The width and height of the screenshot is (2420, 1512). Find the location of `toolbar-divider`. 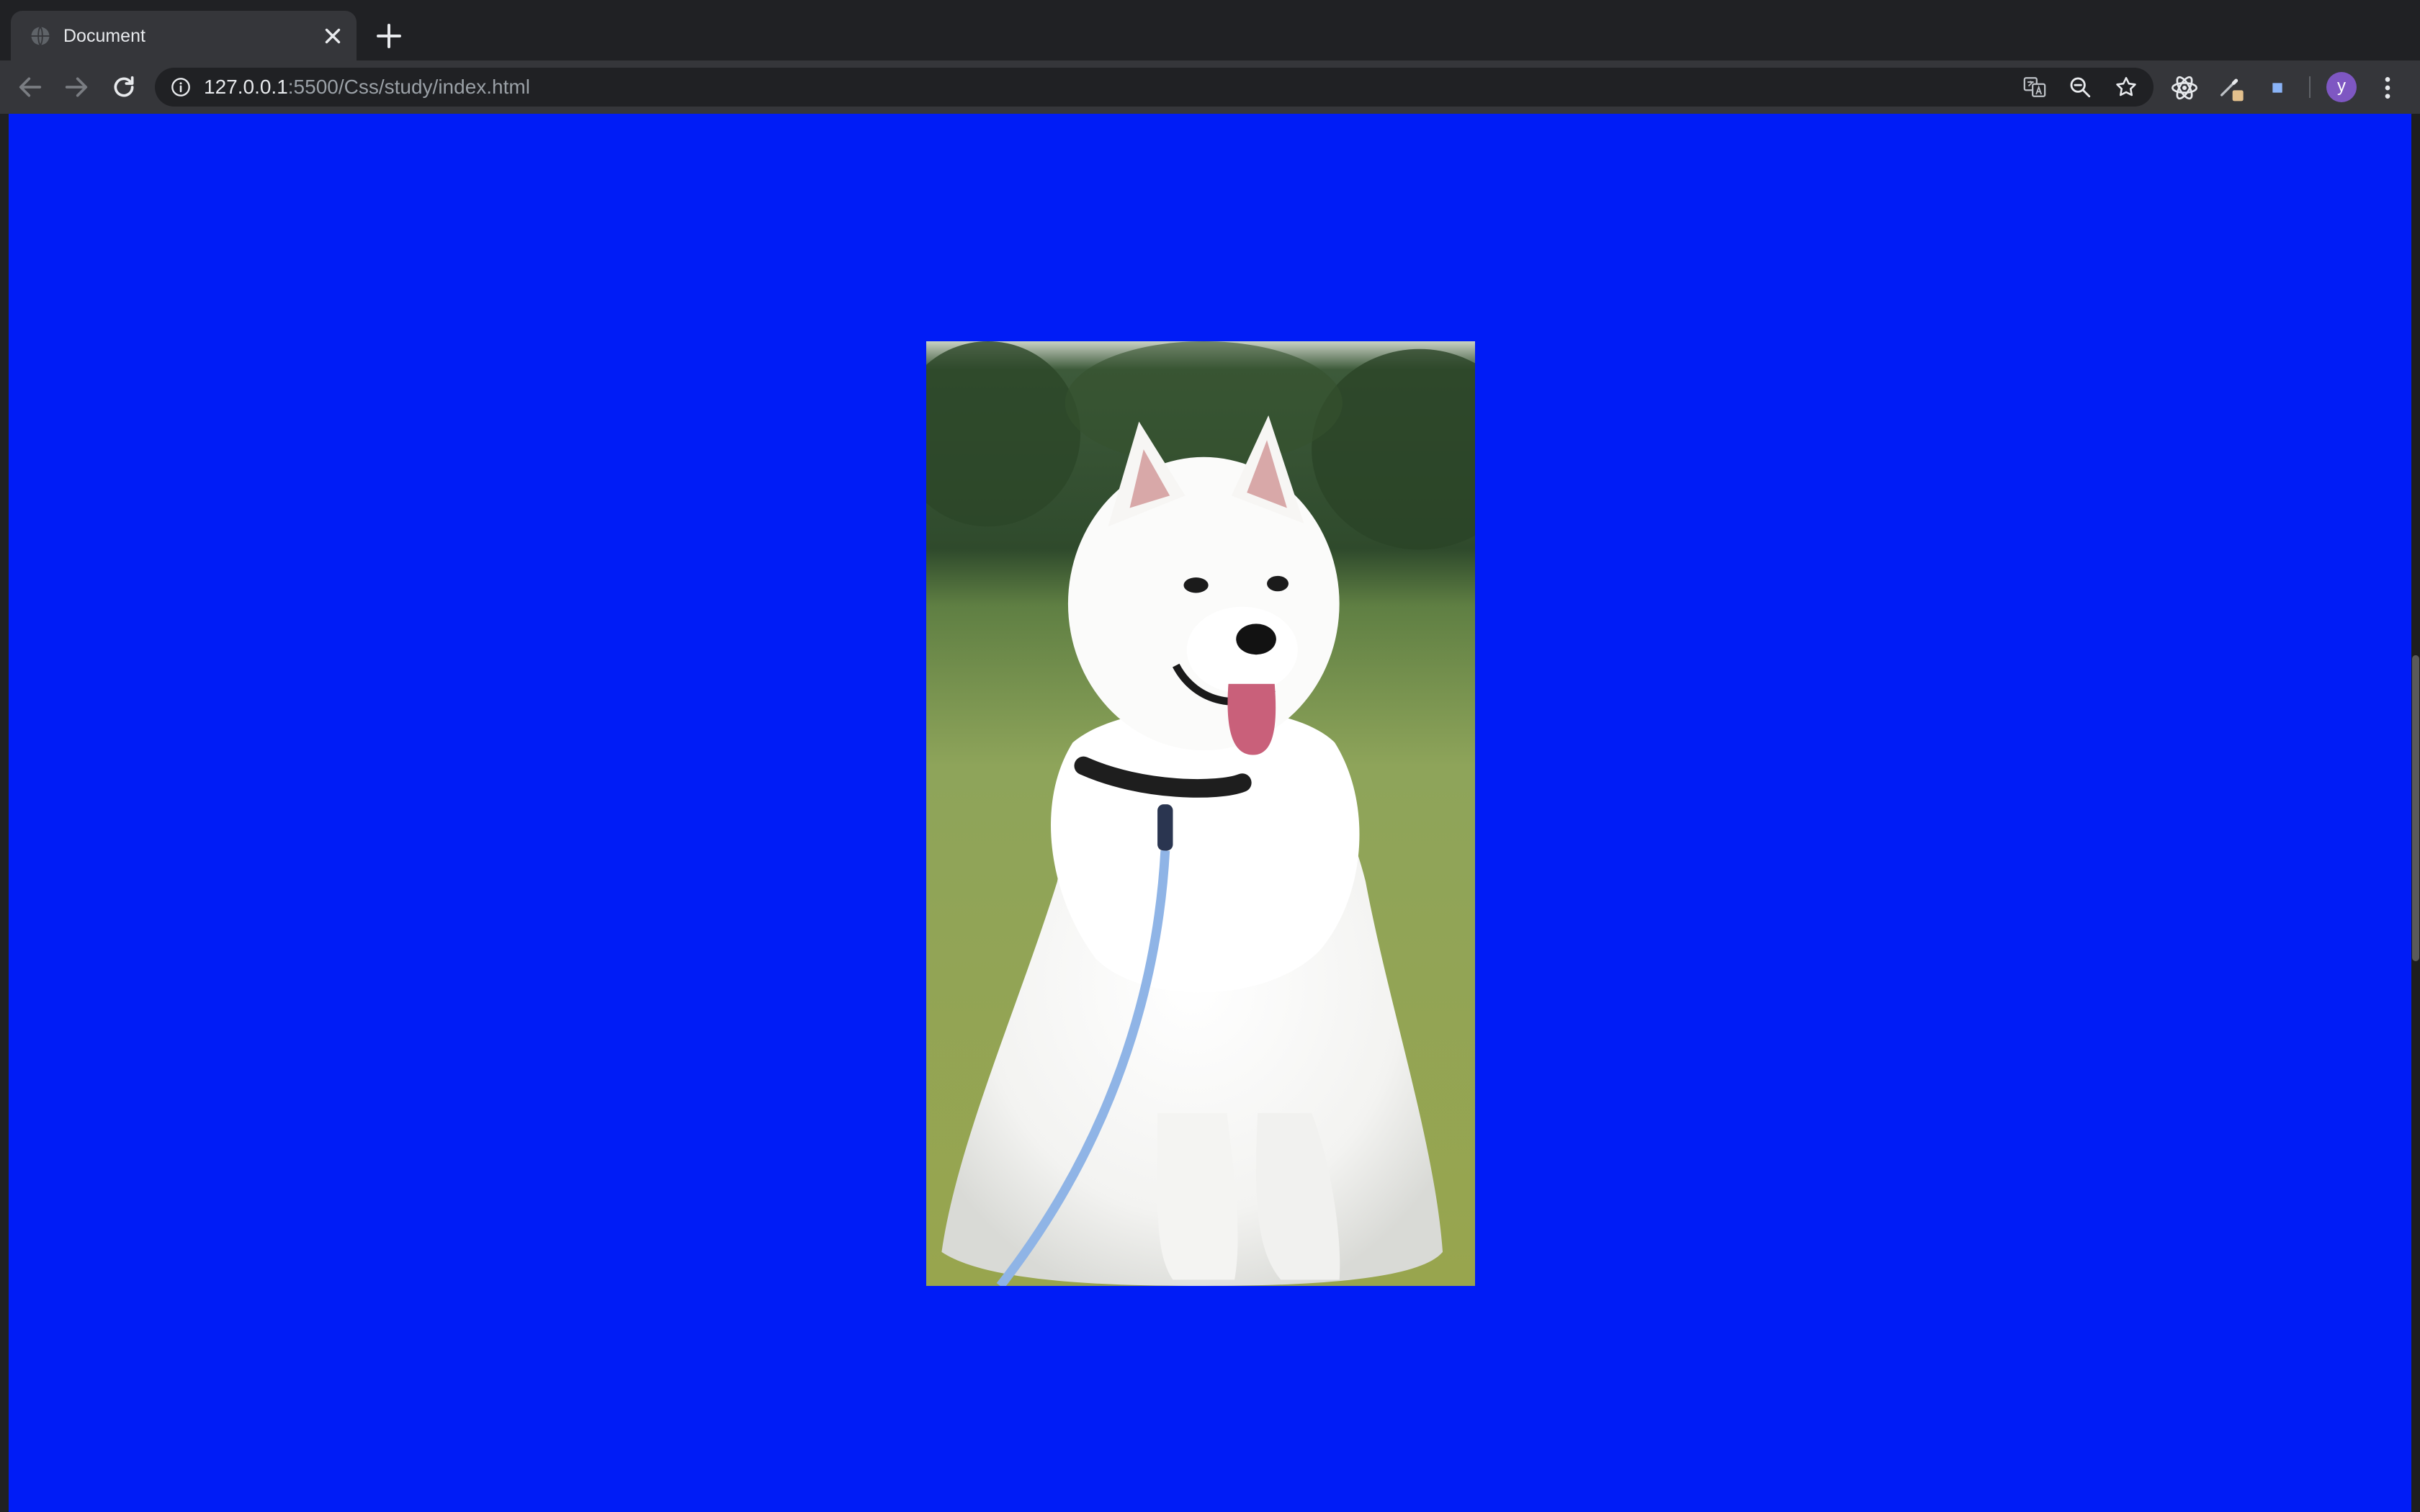

toolbar-divider is located at coordinates (2310, 87).